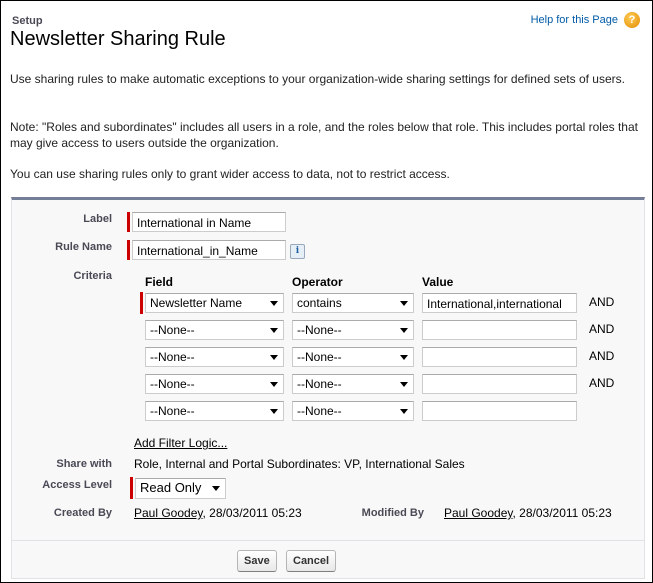 This screenshot has width=653, height=583. Describe the element at coordinates (353, 330) in the screenshot. I see `criteria-operator-select-2: --None--` at that location.